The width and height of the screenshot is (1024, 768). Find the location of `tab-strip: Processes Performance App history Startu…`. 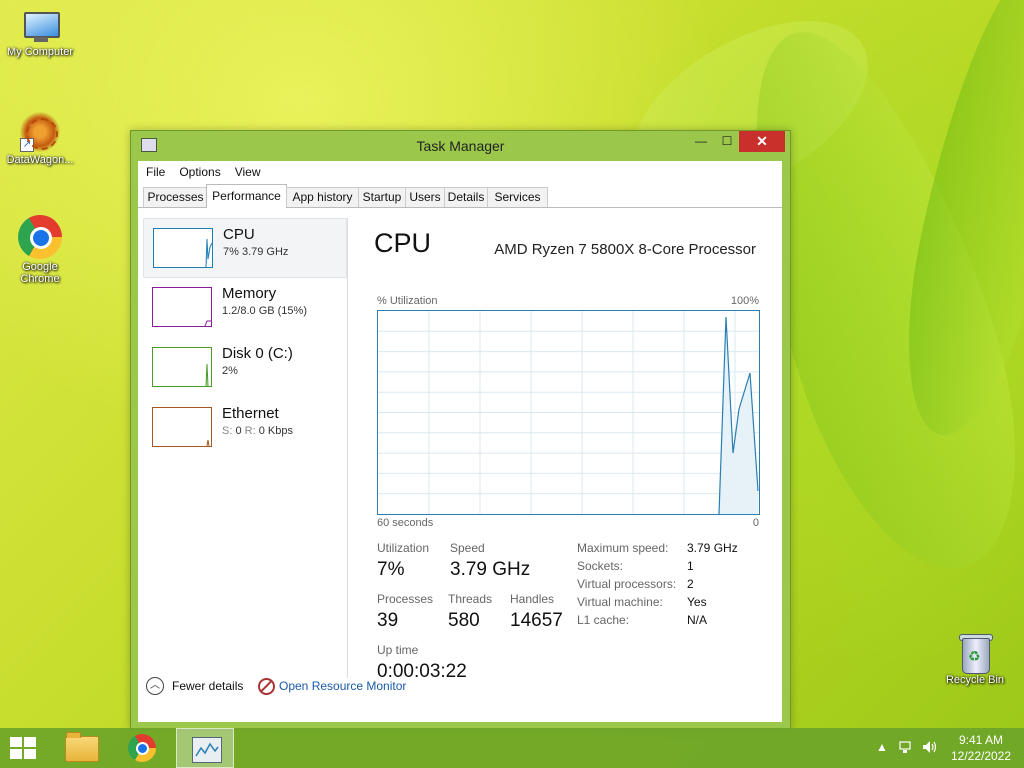

tab-strip: Processes Performance App history Startu… is located at coordinates (460, 195).